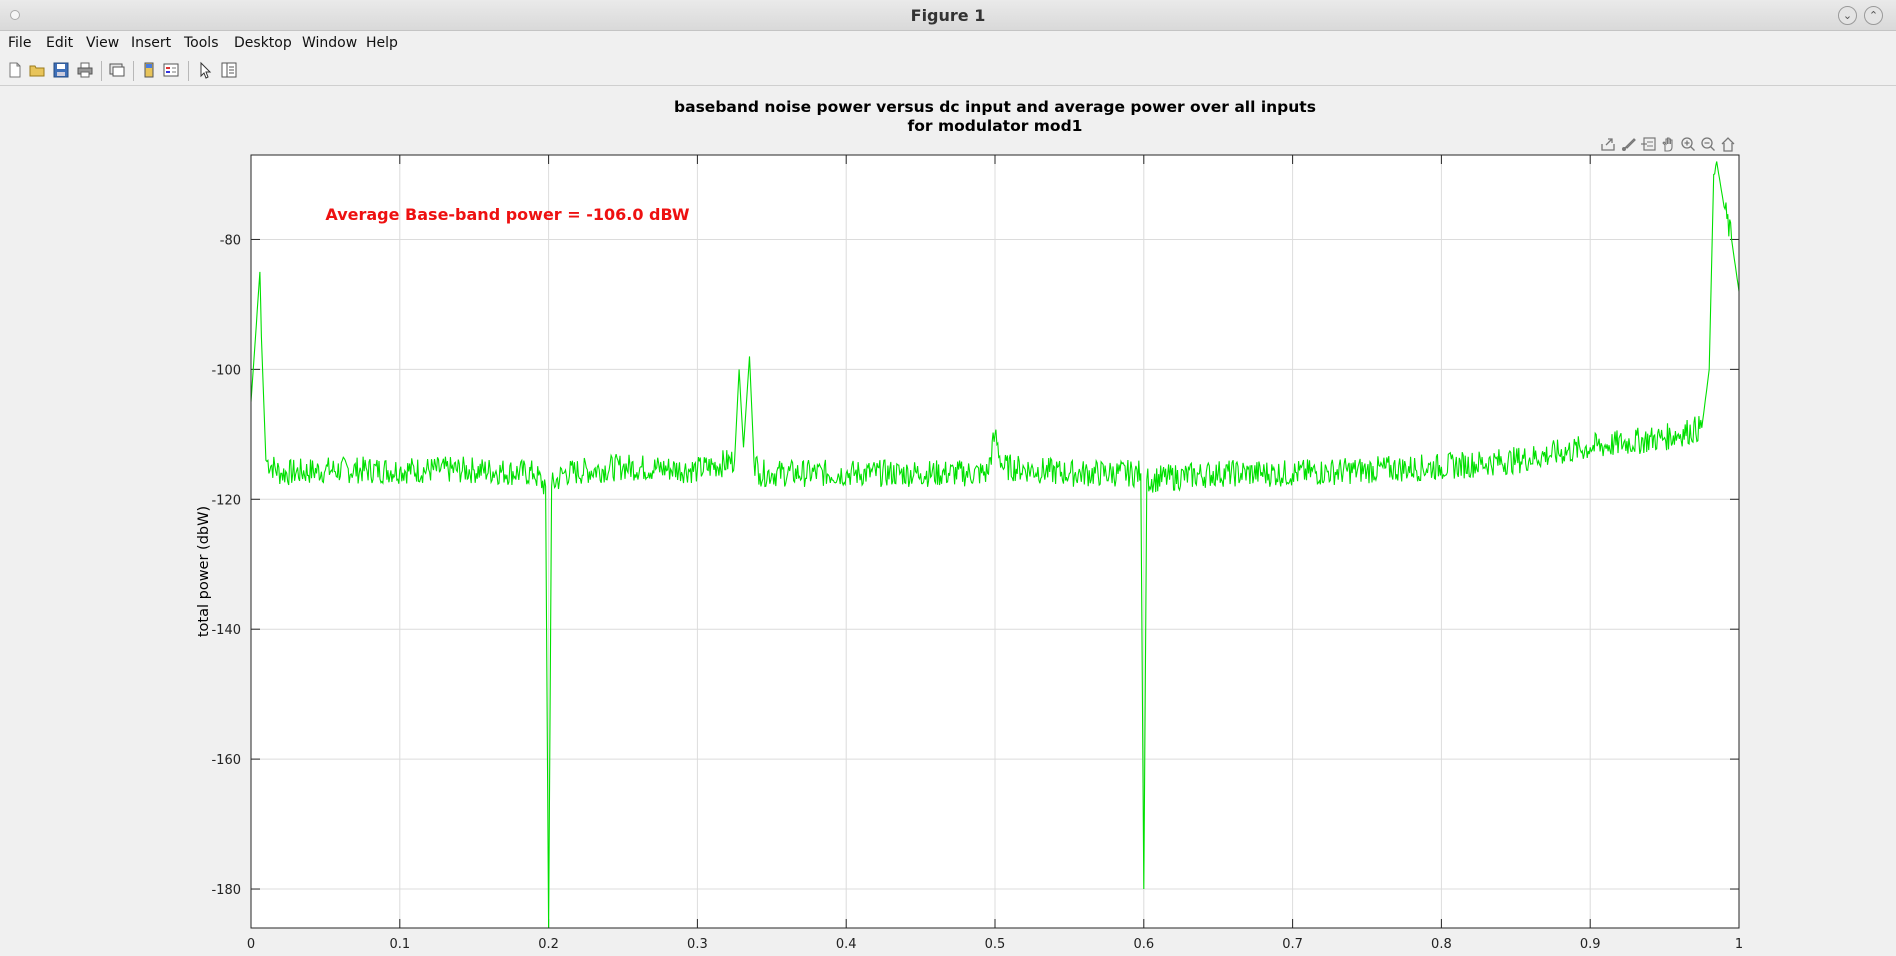  I want to click on x-tick-label: 0.4, so click(846, 944).